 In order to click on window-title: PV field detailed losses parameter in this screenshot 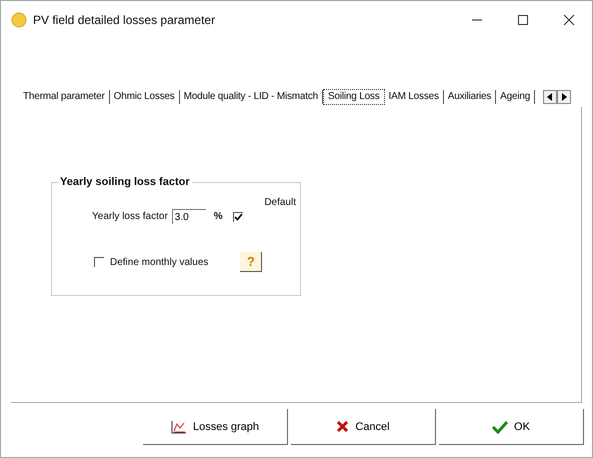, I will do `click(124, 20)`.